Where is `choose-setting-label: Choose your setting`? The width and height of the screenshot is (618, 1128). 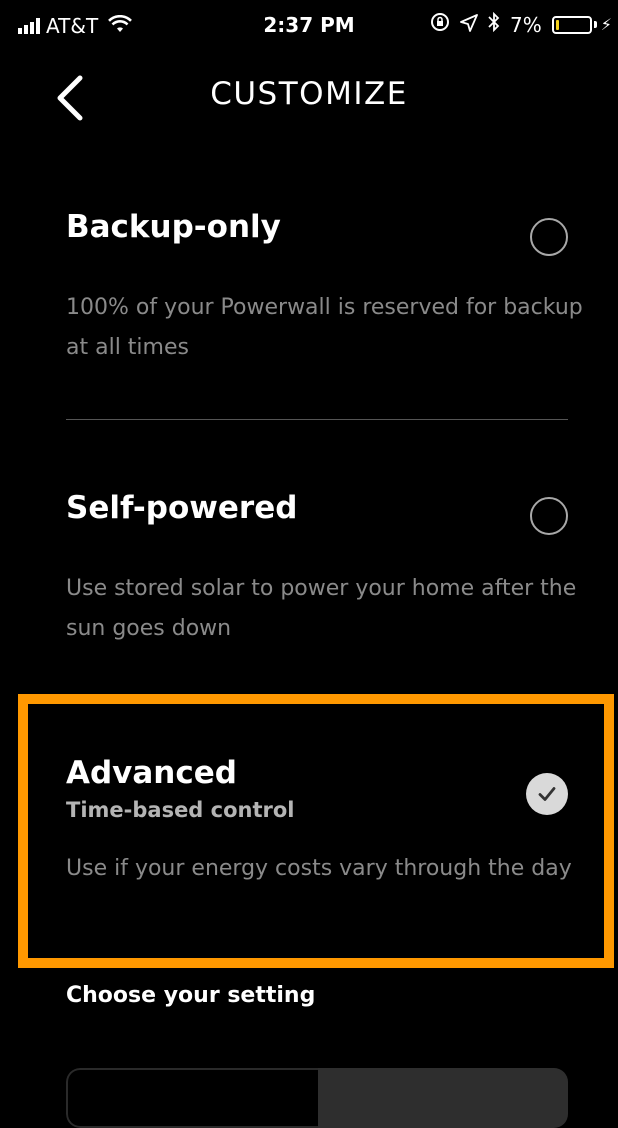
choose-setting-label: Choose your setting is located at coordinates (191, 995).